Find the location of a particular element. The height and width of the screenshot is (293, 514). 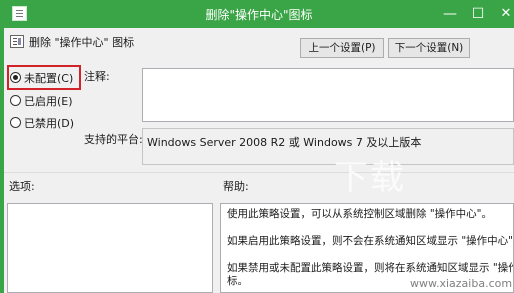

radio-circle-checked is located at coordinates (15, 77).